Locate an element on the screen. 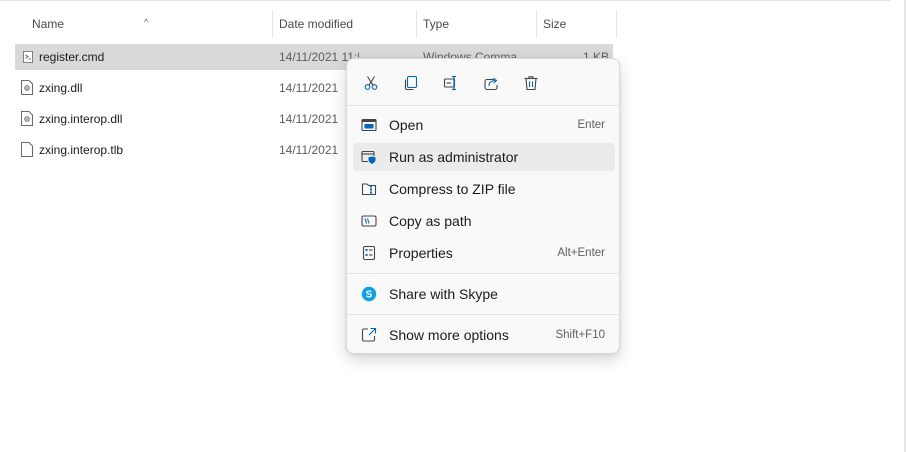 The width and height of the screenshot is (906, 452). menu-item-shortcut: Enter is located at coordinates (591, 125).